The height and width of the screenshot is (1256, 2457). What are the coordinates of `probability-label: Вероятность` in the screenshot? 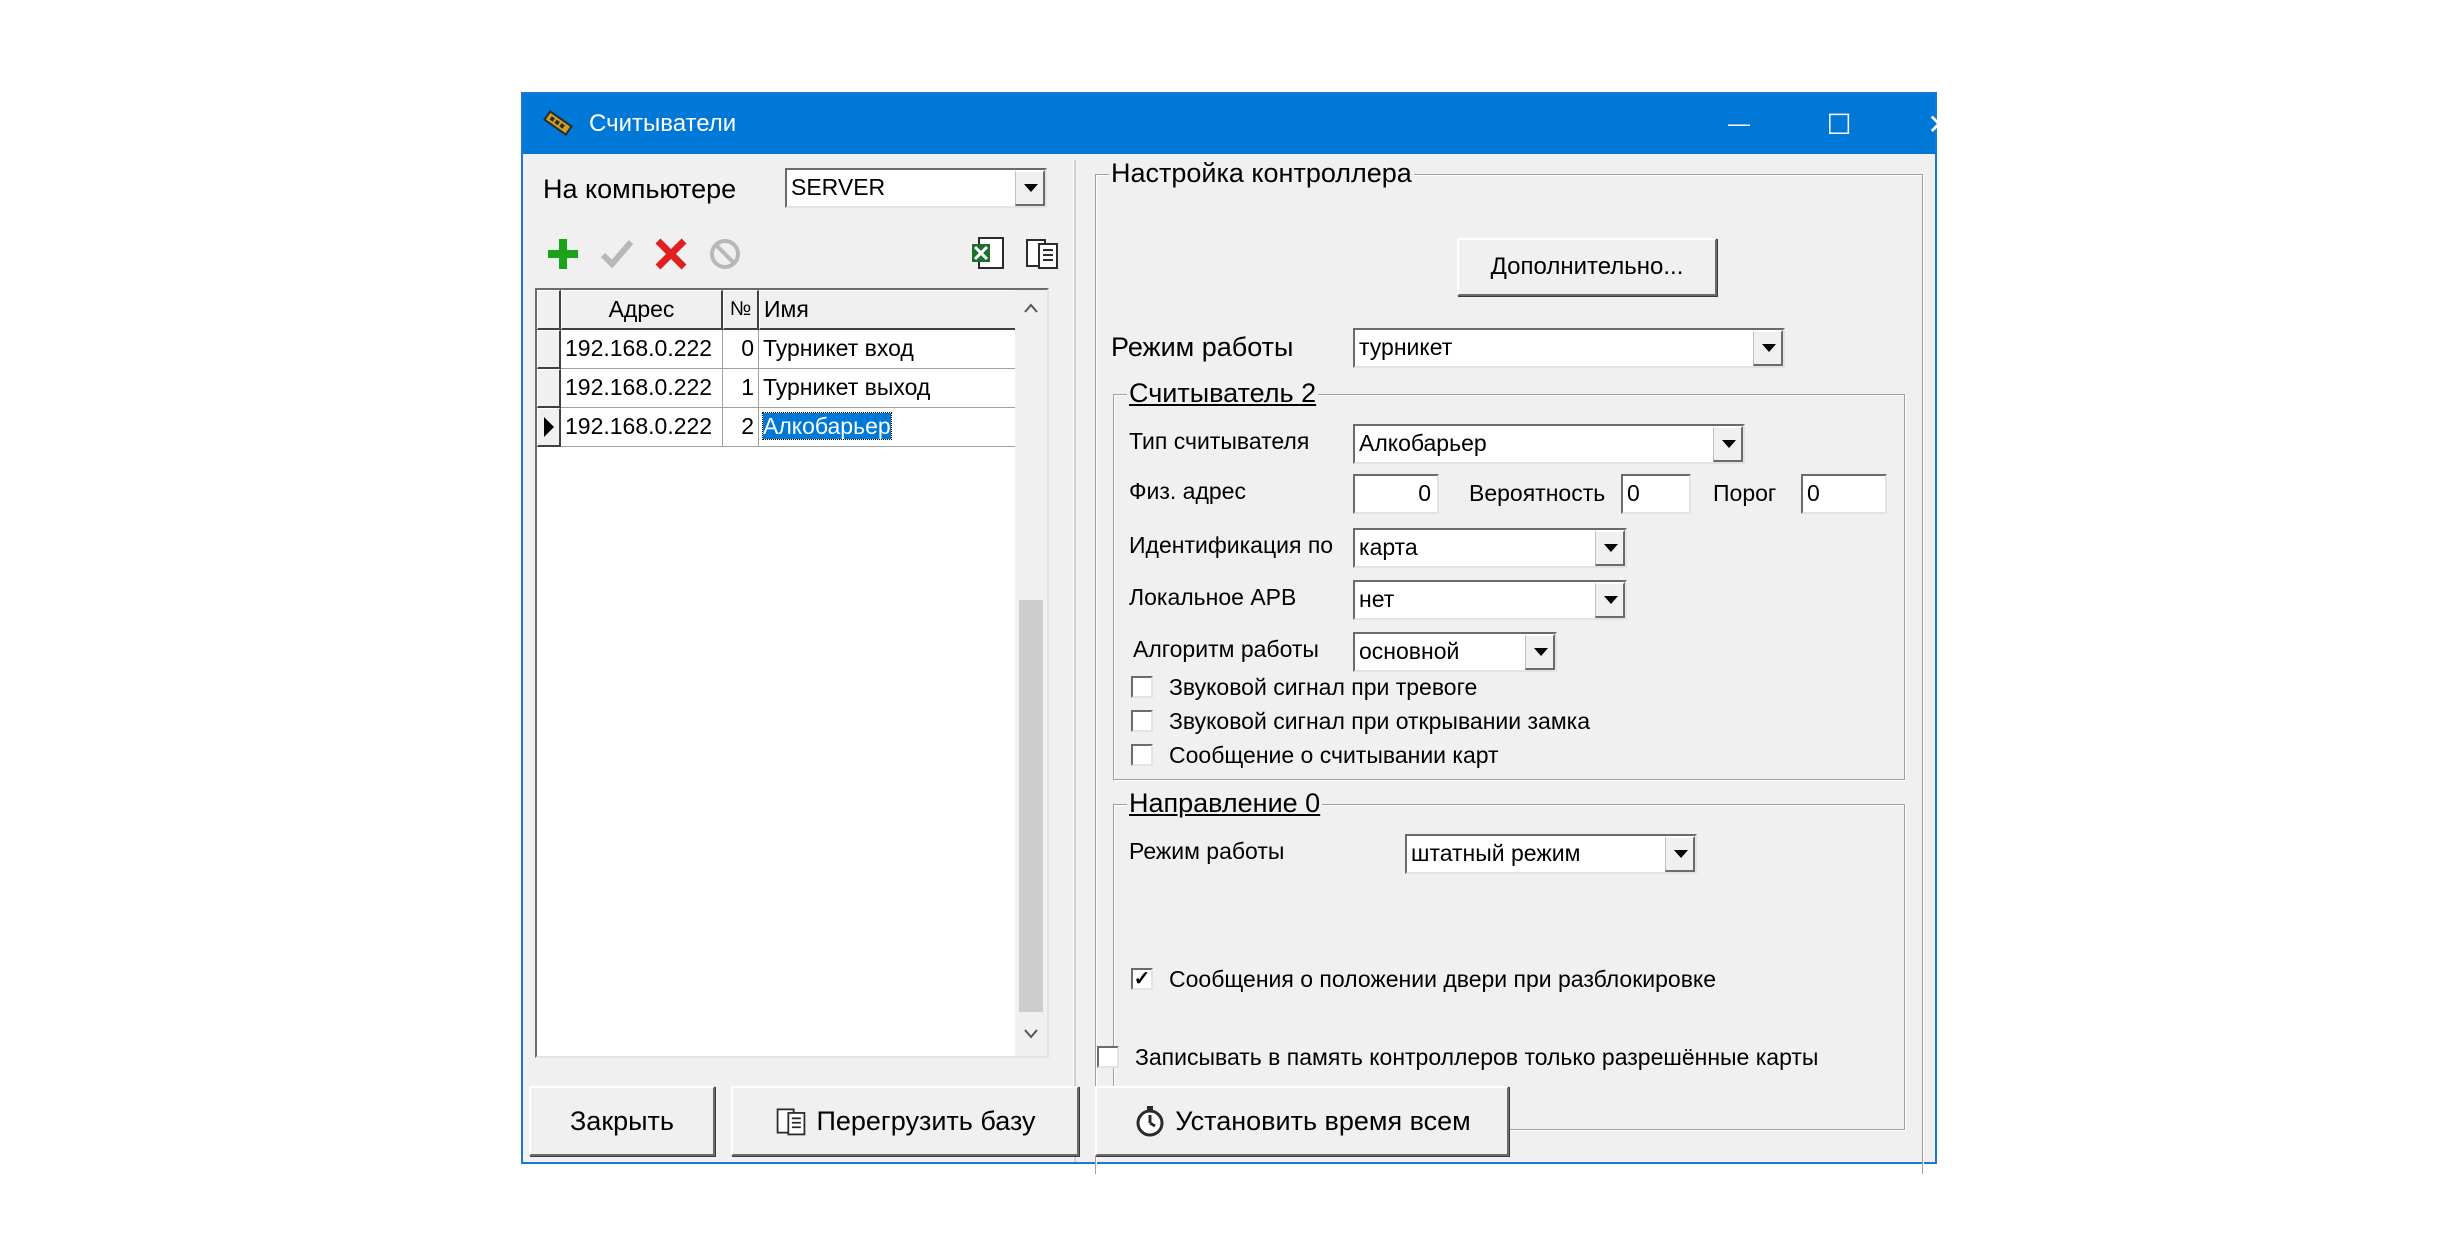 It's located at (1537, 493).